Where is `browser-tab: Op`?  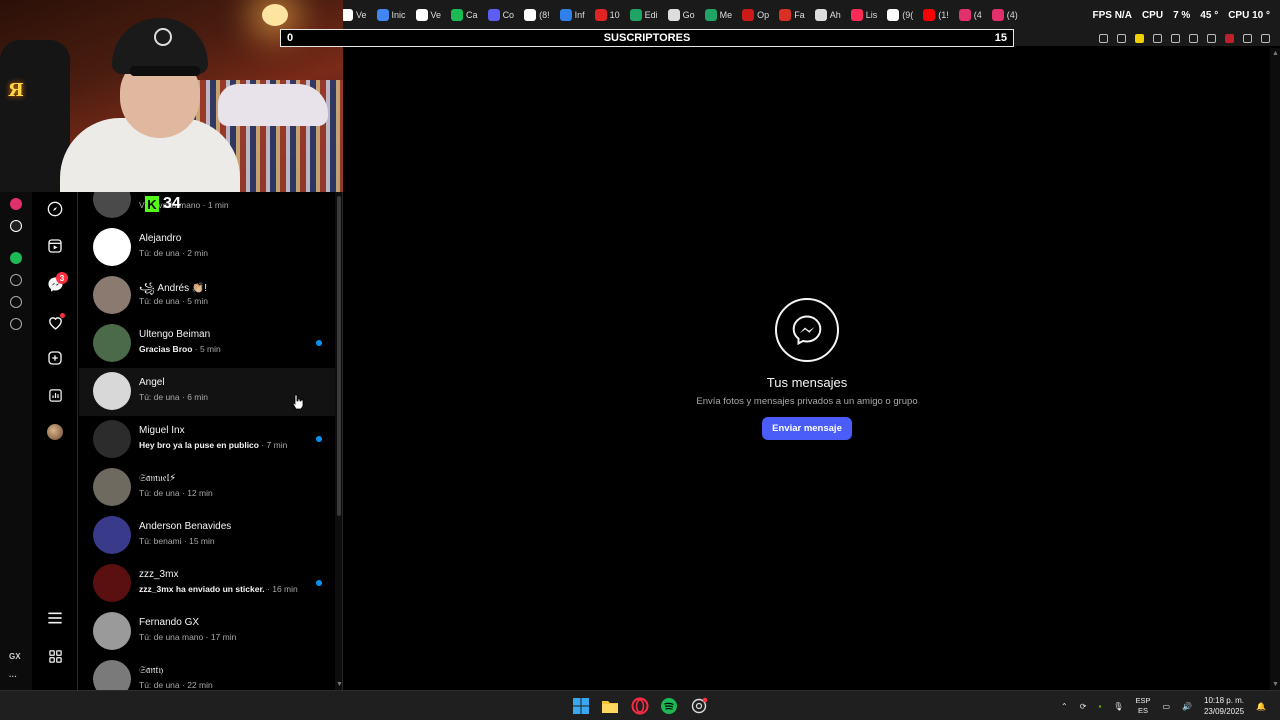 browser-tab: Op is located at coordinates (755, 15).